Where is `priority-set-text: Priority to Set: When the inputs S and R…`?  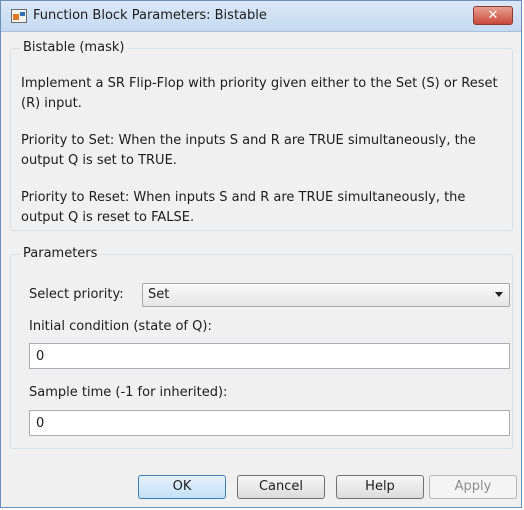
priority-set-text: Priority to Set: When the inputs S and R… is located at coordinates (248, 150).